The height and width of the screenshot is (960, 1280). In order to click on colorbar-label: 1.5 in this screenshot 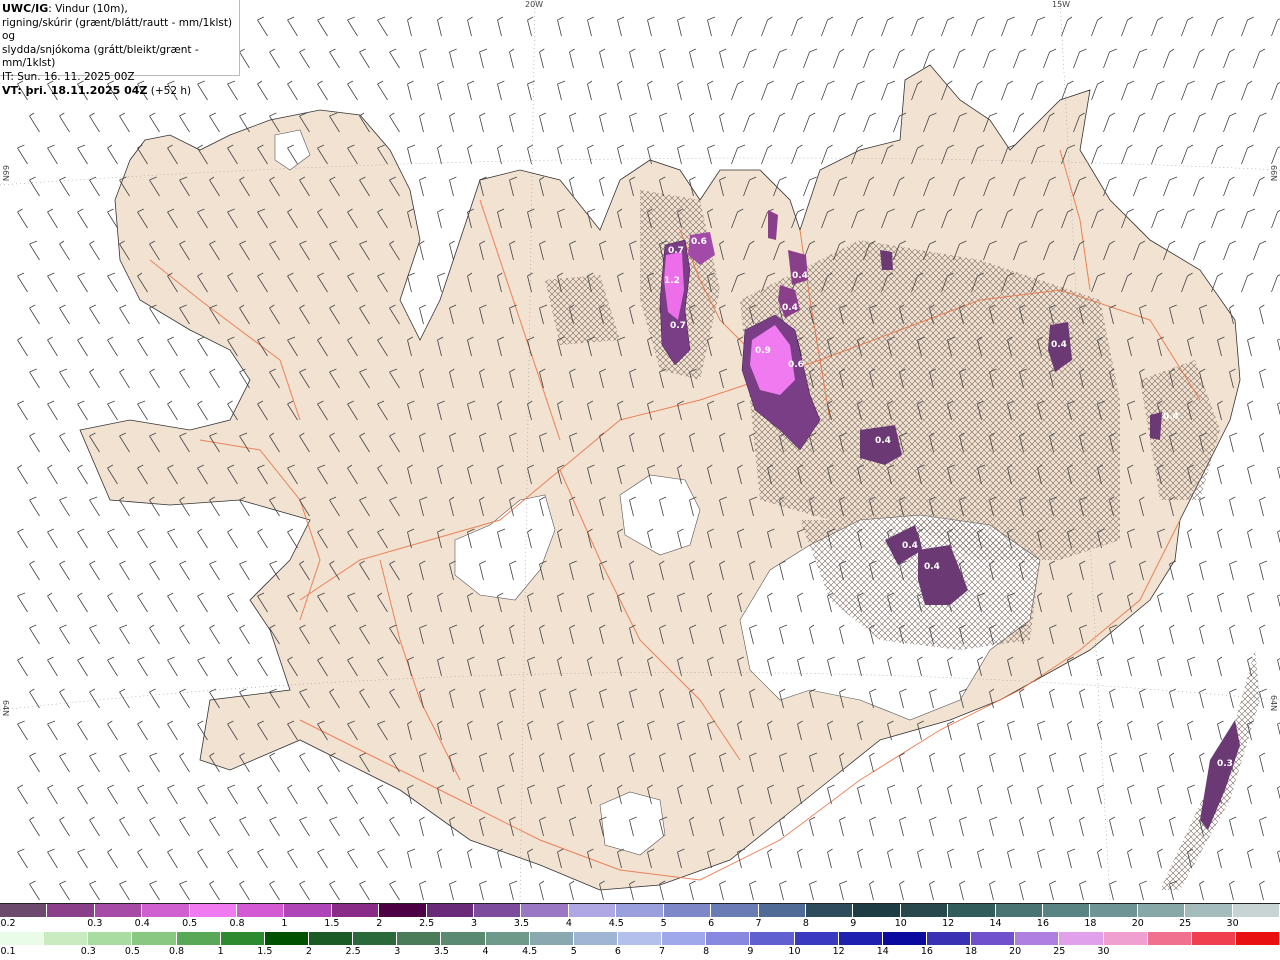, I will do `click(265, 951)`.